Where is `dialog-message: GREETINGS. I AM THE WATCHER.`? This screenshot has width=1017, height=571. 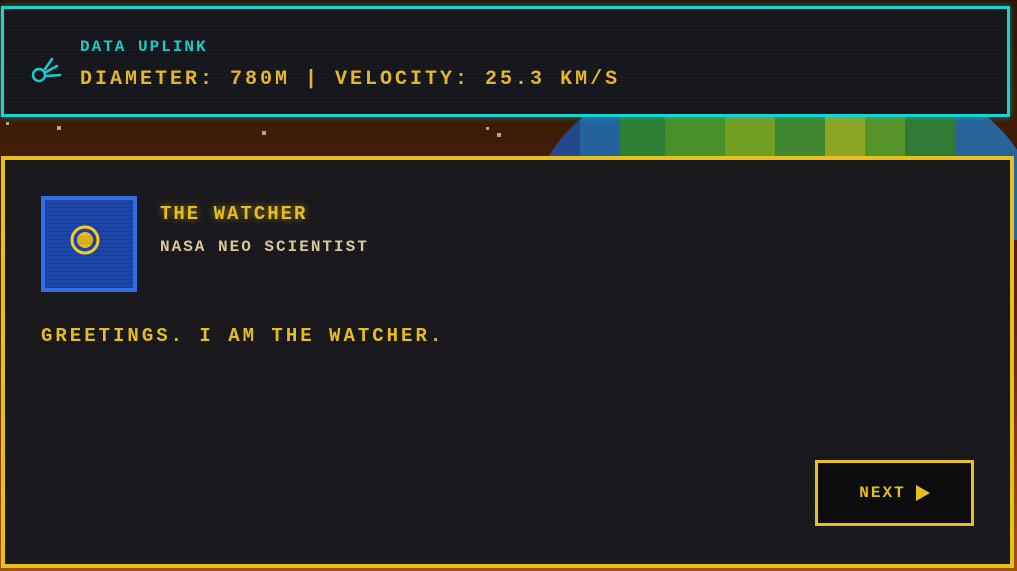
dialog-message: GREETINGS. I AM THE WATCHER. is located at coordinates (243, 336).